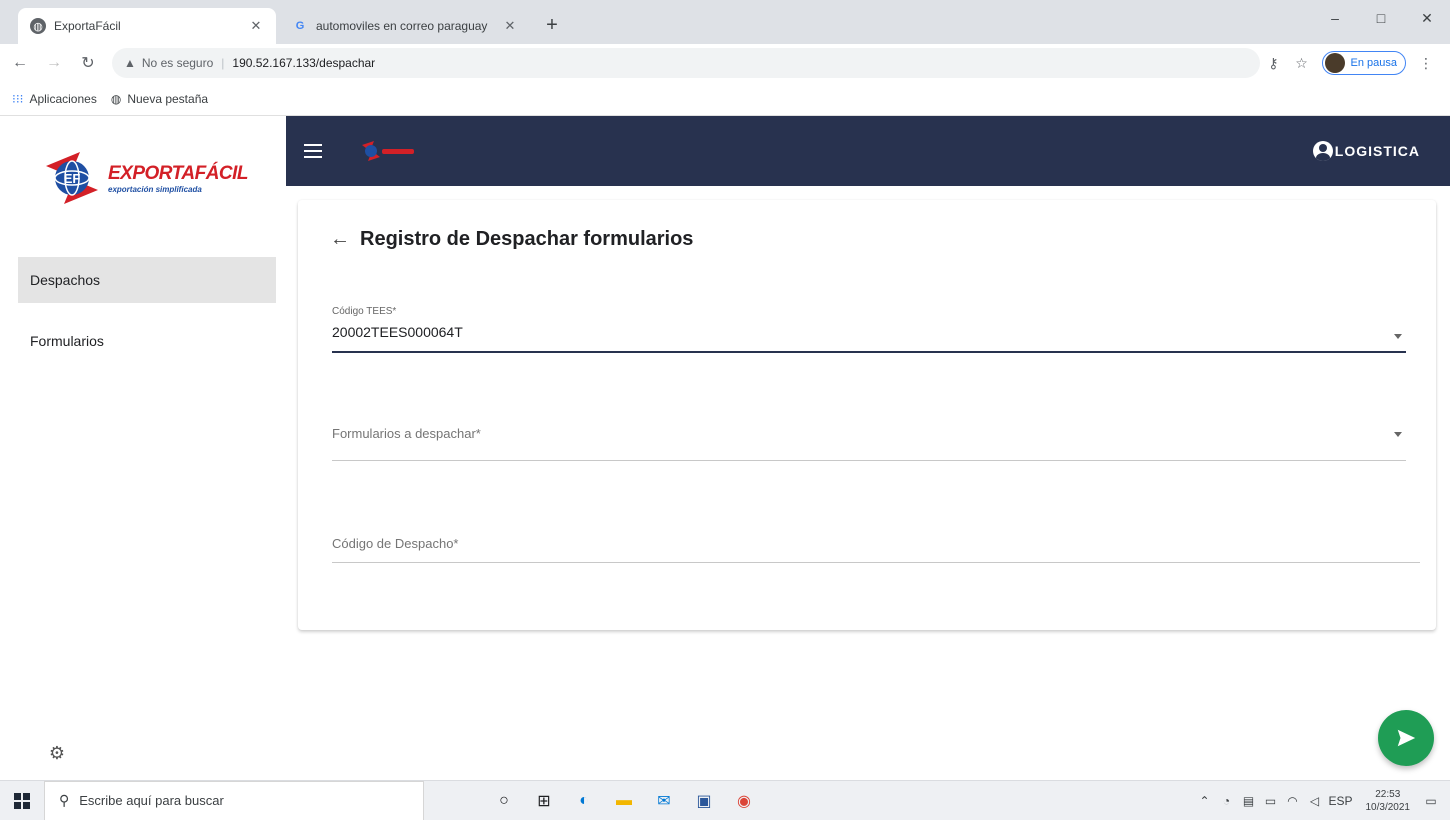  Describe the element at coordinates (88, 63) in the screenshot. I see `reload-icon: ↻` at that location.